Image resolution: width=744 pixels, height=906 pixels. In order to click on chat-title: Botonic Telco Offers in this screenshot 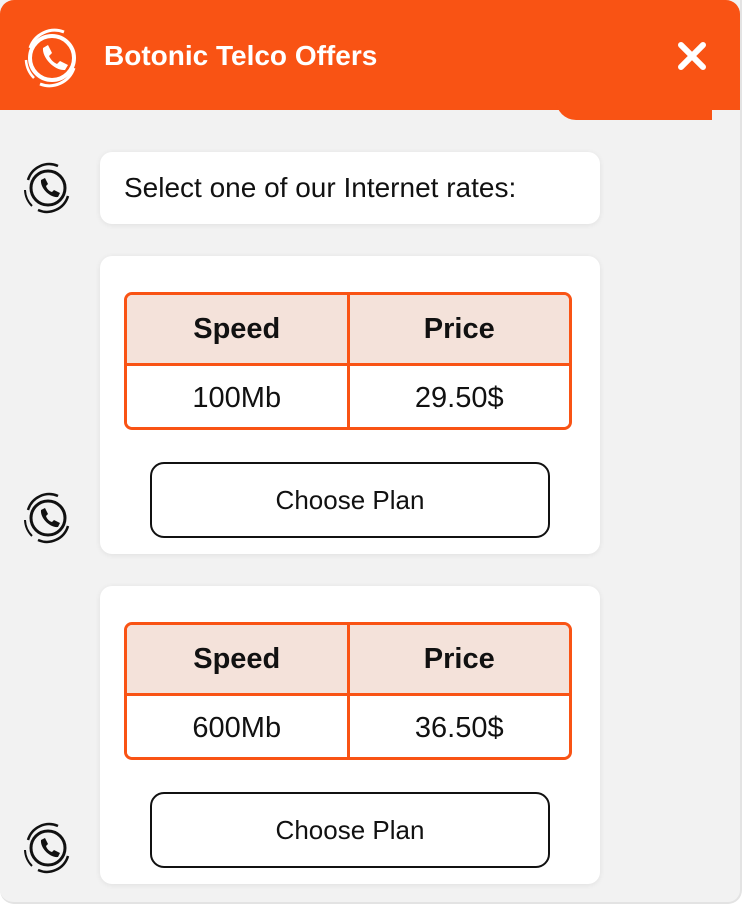, I will do `click(241, 55)`.